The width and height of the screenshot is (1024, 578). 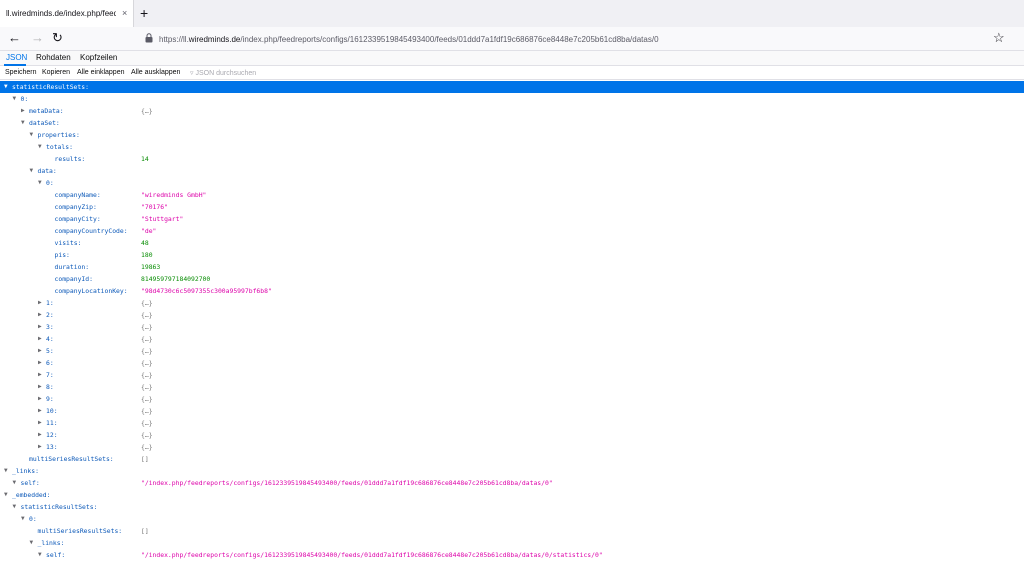 What do you see at coordinates (155, 72) in the screenshot?
I see `expand-all-button: Alle ausklappen` at bounding box center [155, 72].